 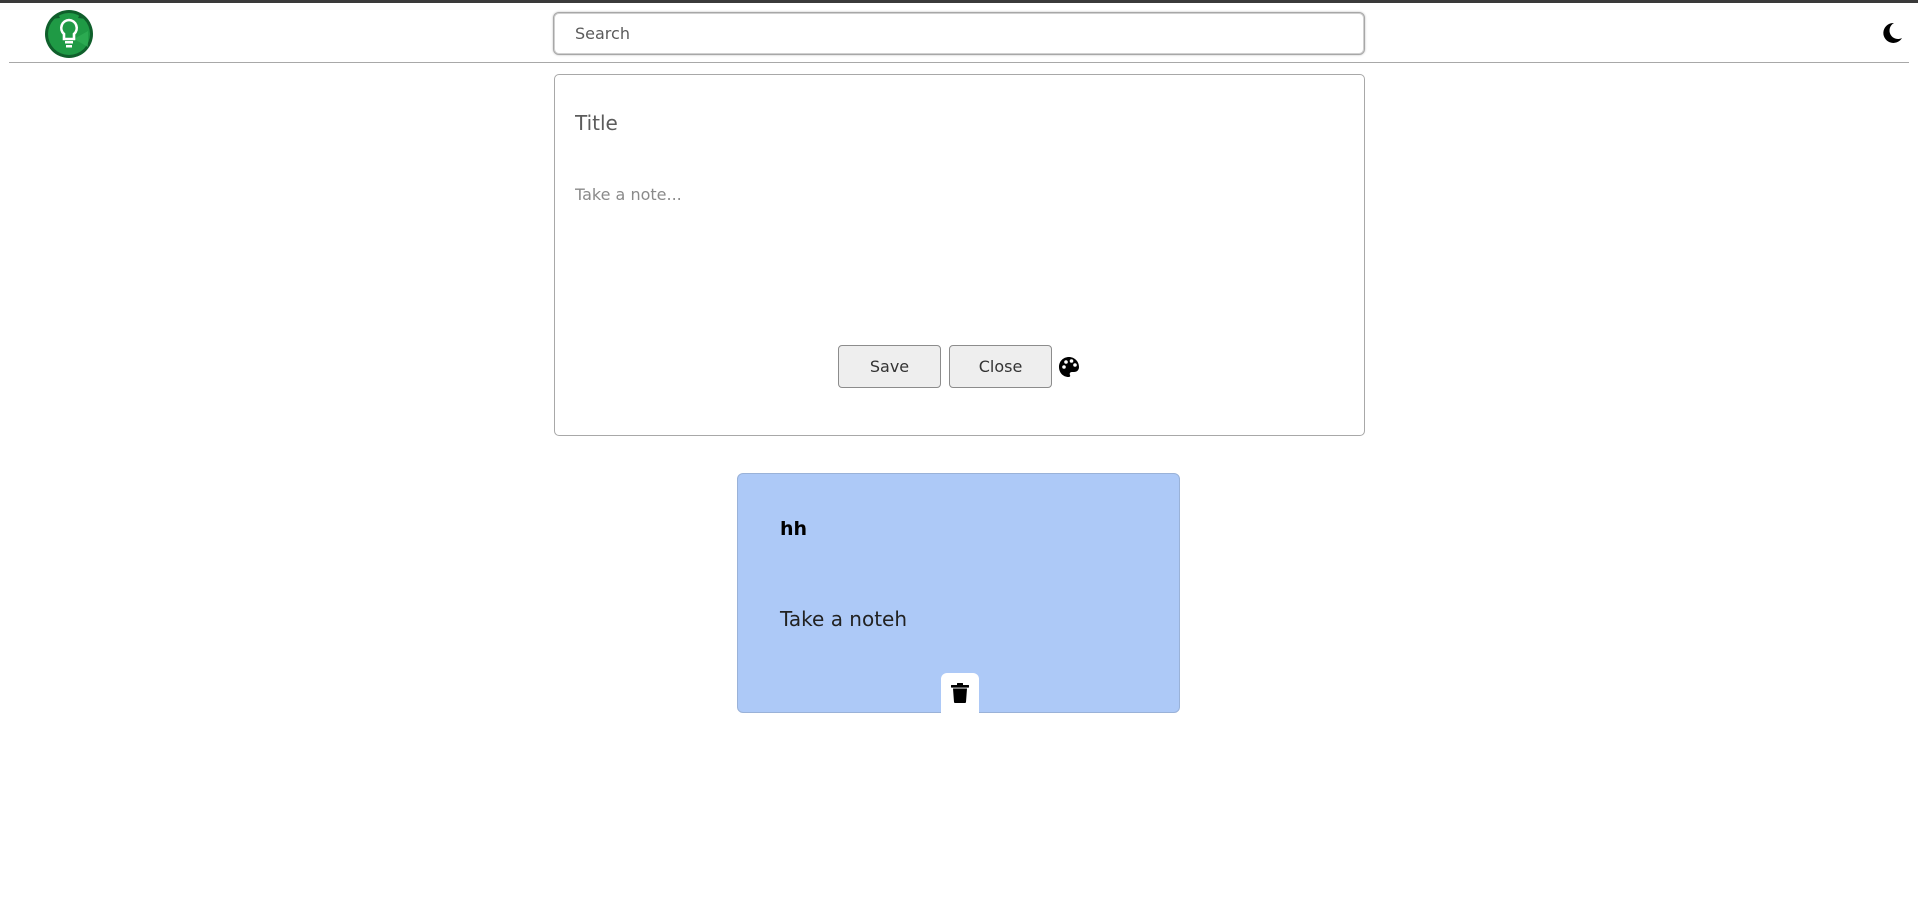 What do you see at coordinates (958, 593) in the screenshot?
I see `note-card: hh Take a noteh` at bounding box center [958, 593].